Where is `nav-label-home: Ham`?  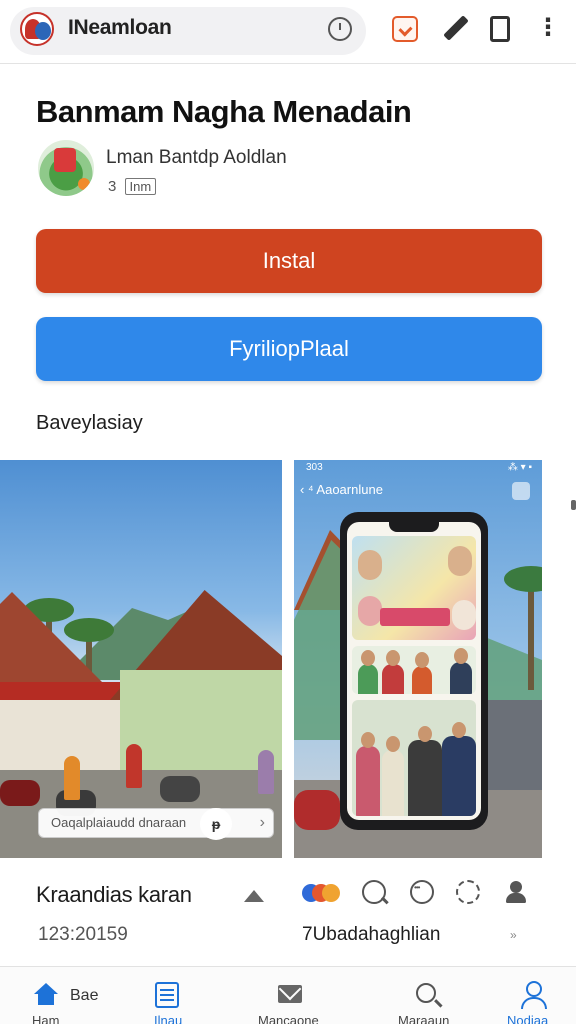 nav-label-home: Ham is located at coordinates (46, 1018).